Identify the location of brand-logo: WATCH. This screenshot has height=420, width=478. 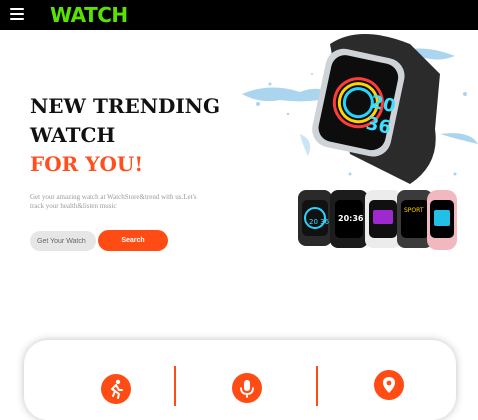
(89, 15).